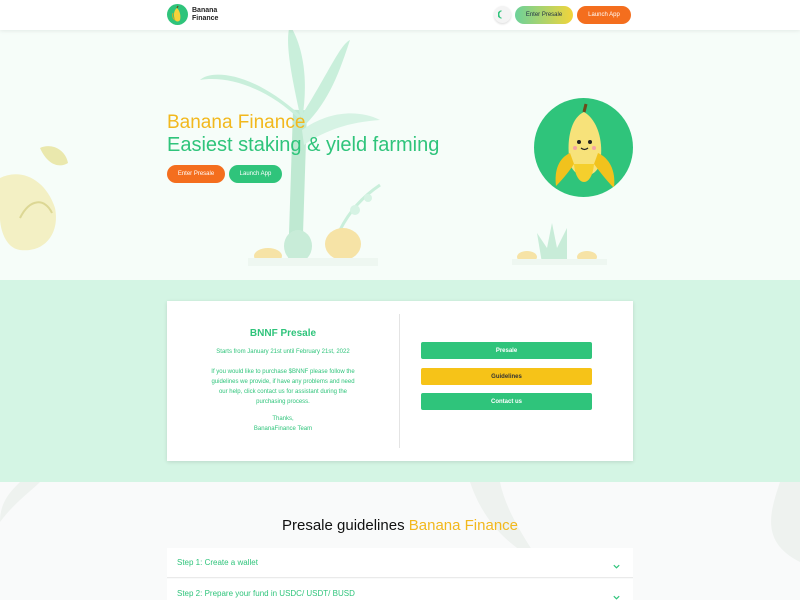 Image resolution: width=800 pixels, height=600 pixels. What do you see at coordinates (313, 247) in the screenshot?
I see `bush-illustration` at bounding box center [313, 247].